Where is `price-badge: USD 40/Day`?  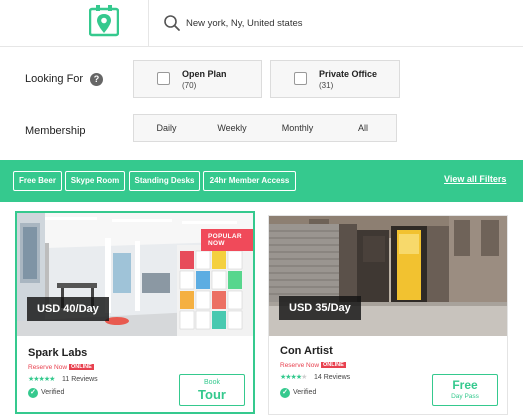 price-badge: USD 40/Day is located at coordinates (68, 309).